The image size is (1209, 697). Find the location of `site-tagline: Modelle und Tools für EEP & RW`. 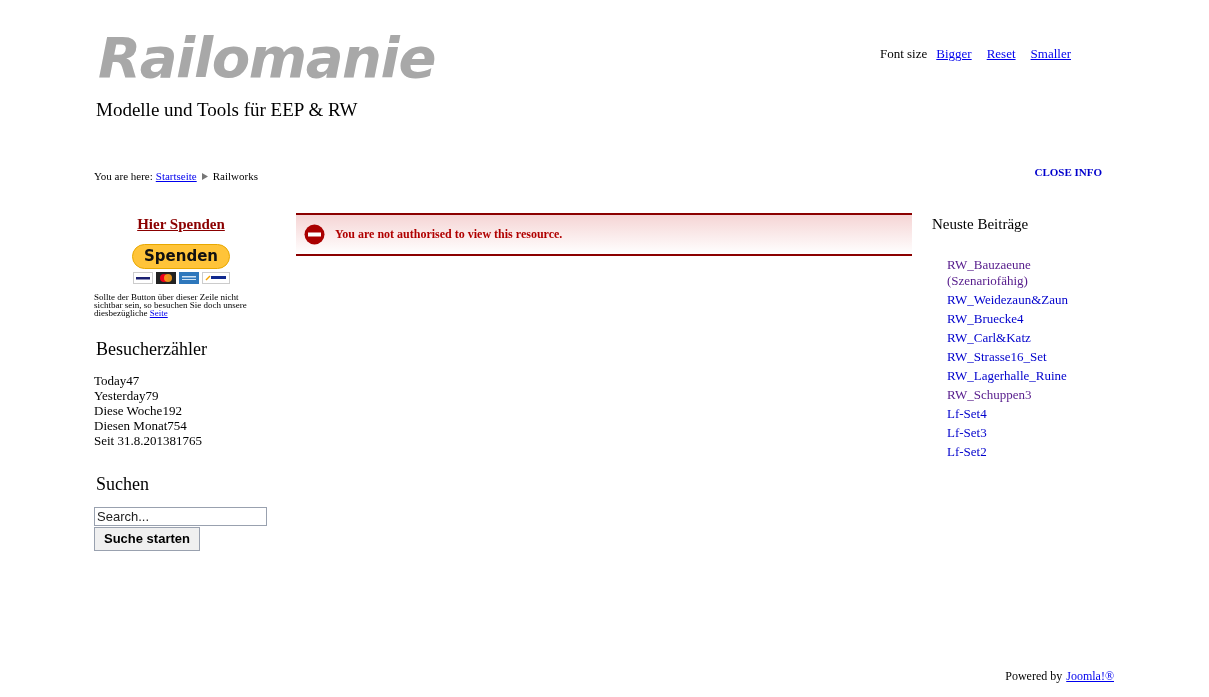

site-tagline: Modelle und Tools für EEP & RW is located at coordinates (227, 110).